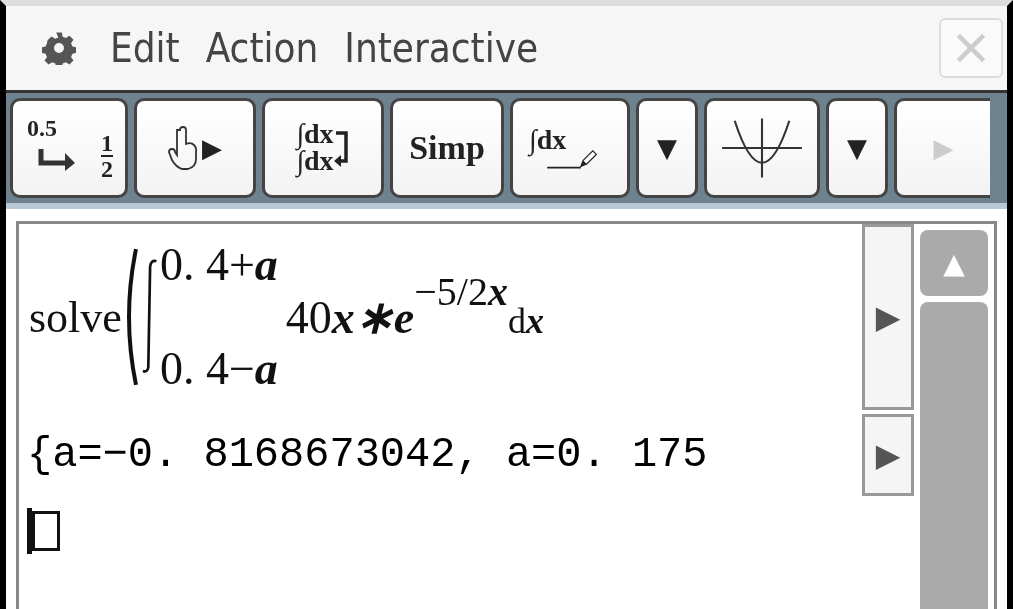 The width and height of the screenshot is (1013, 609). I want to click on graph-button, so click(762, 148).